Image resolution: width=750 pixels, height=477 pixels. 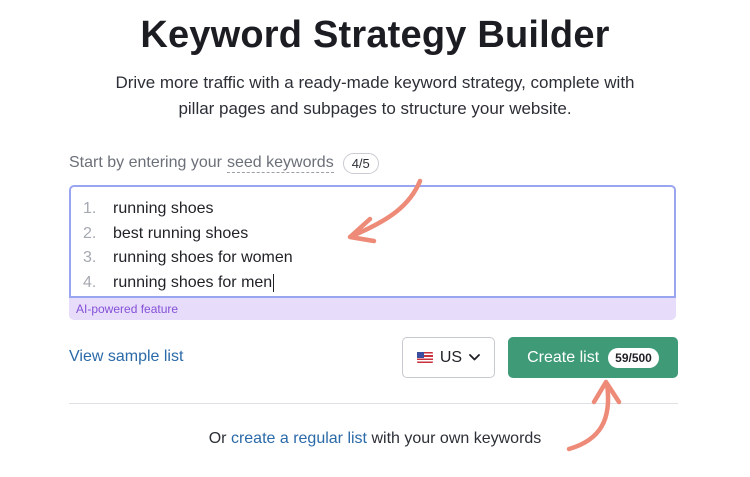 What do you see at coordinates (90, 233) in the screenshot?
I see `line-number: 2.` at bounding box center [90, 233].